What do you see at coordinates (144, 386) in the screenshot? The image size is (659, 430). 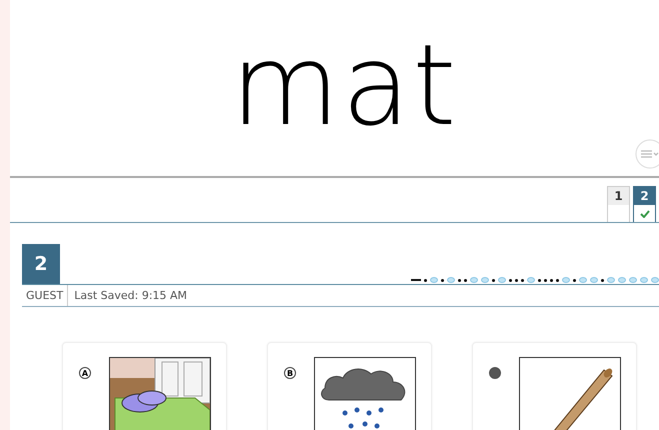 I see `answer-card: A` at bounding box center [144, 386].